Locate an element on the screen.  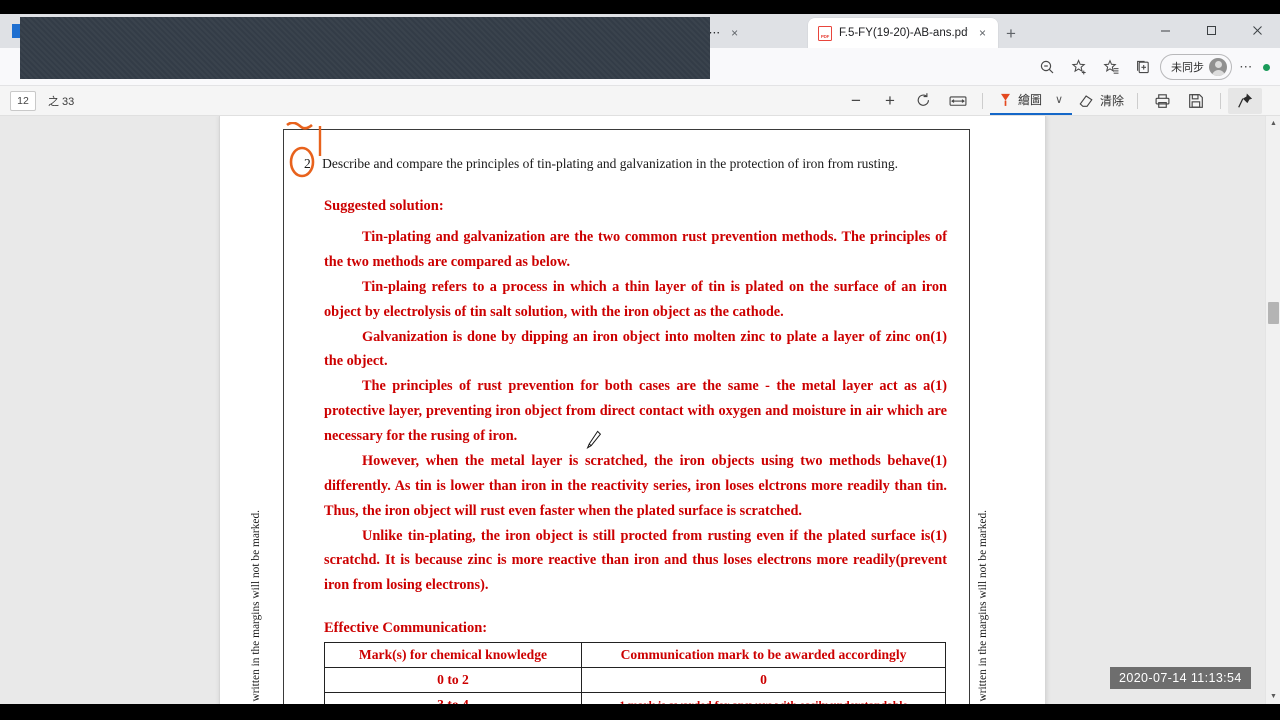
navbar-actions: 未同步 ⋯ is located at coordinates (1152, 67).